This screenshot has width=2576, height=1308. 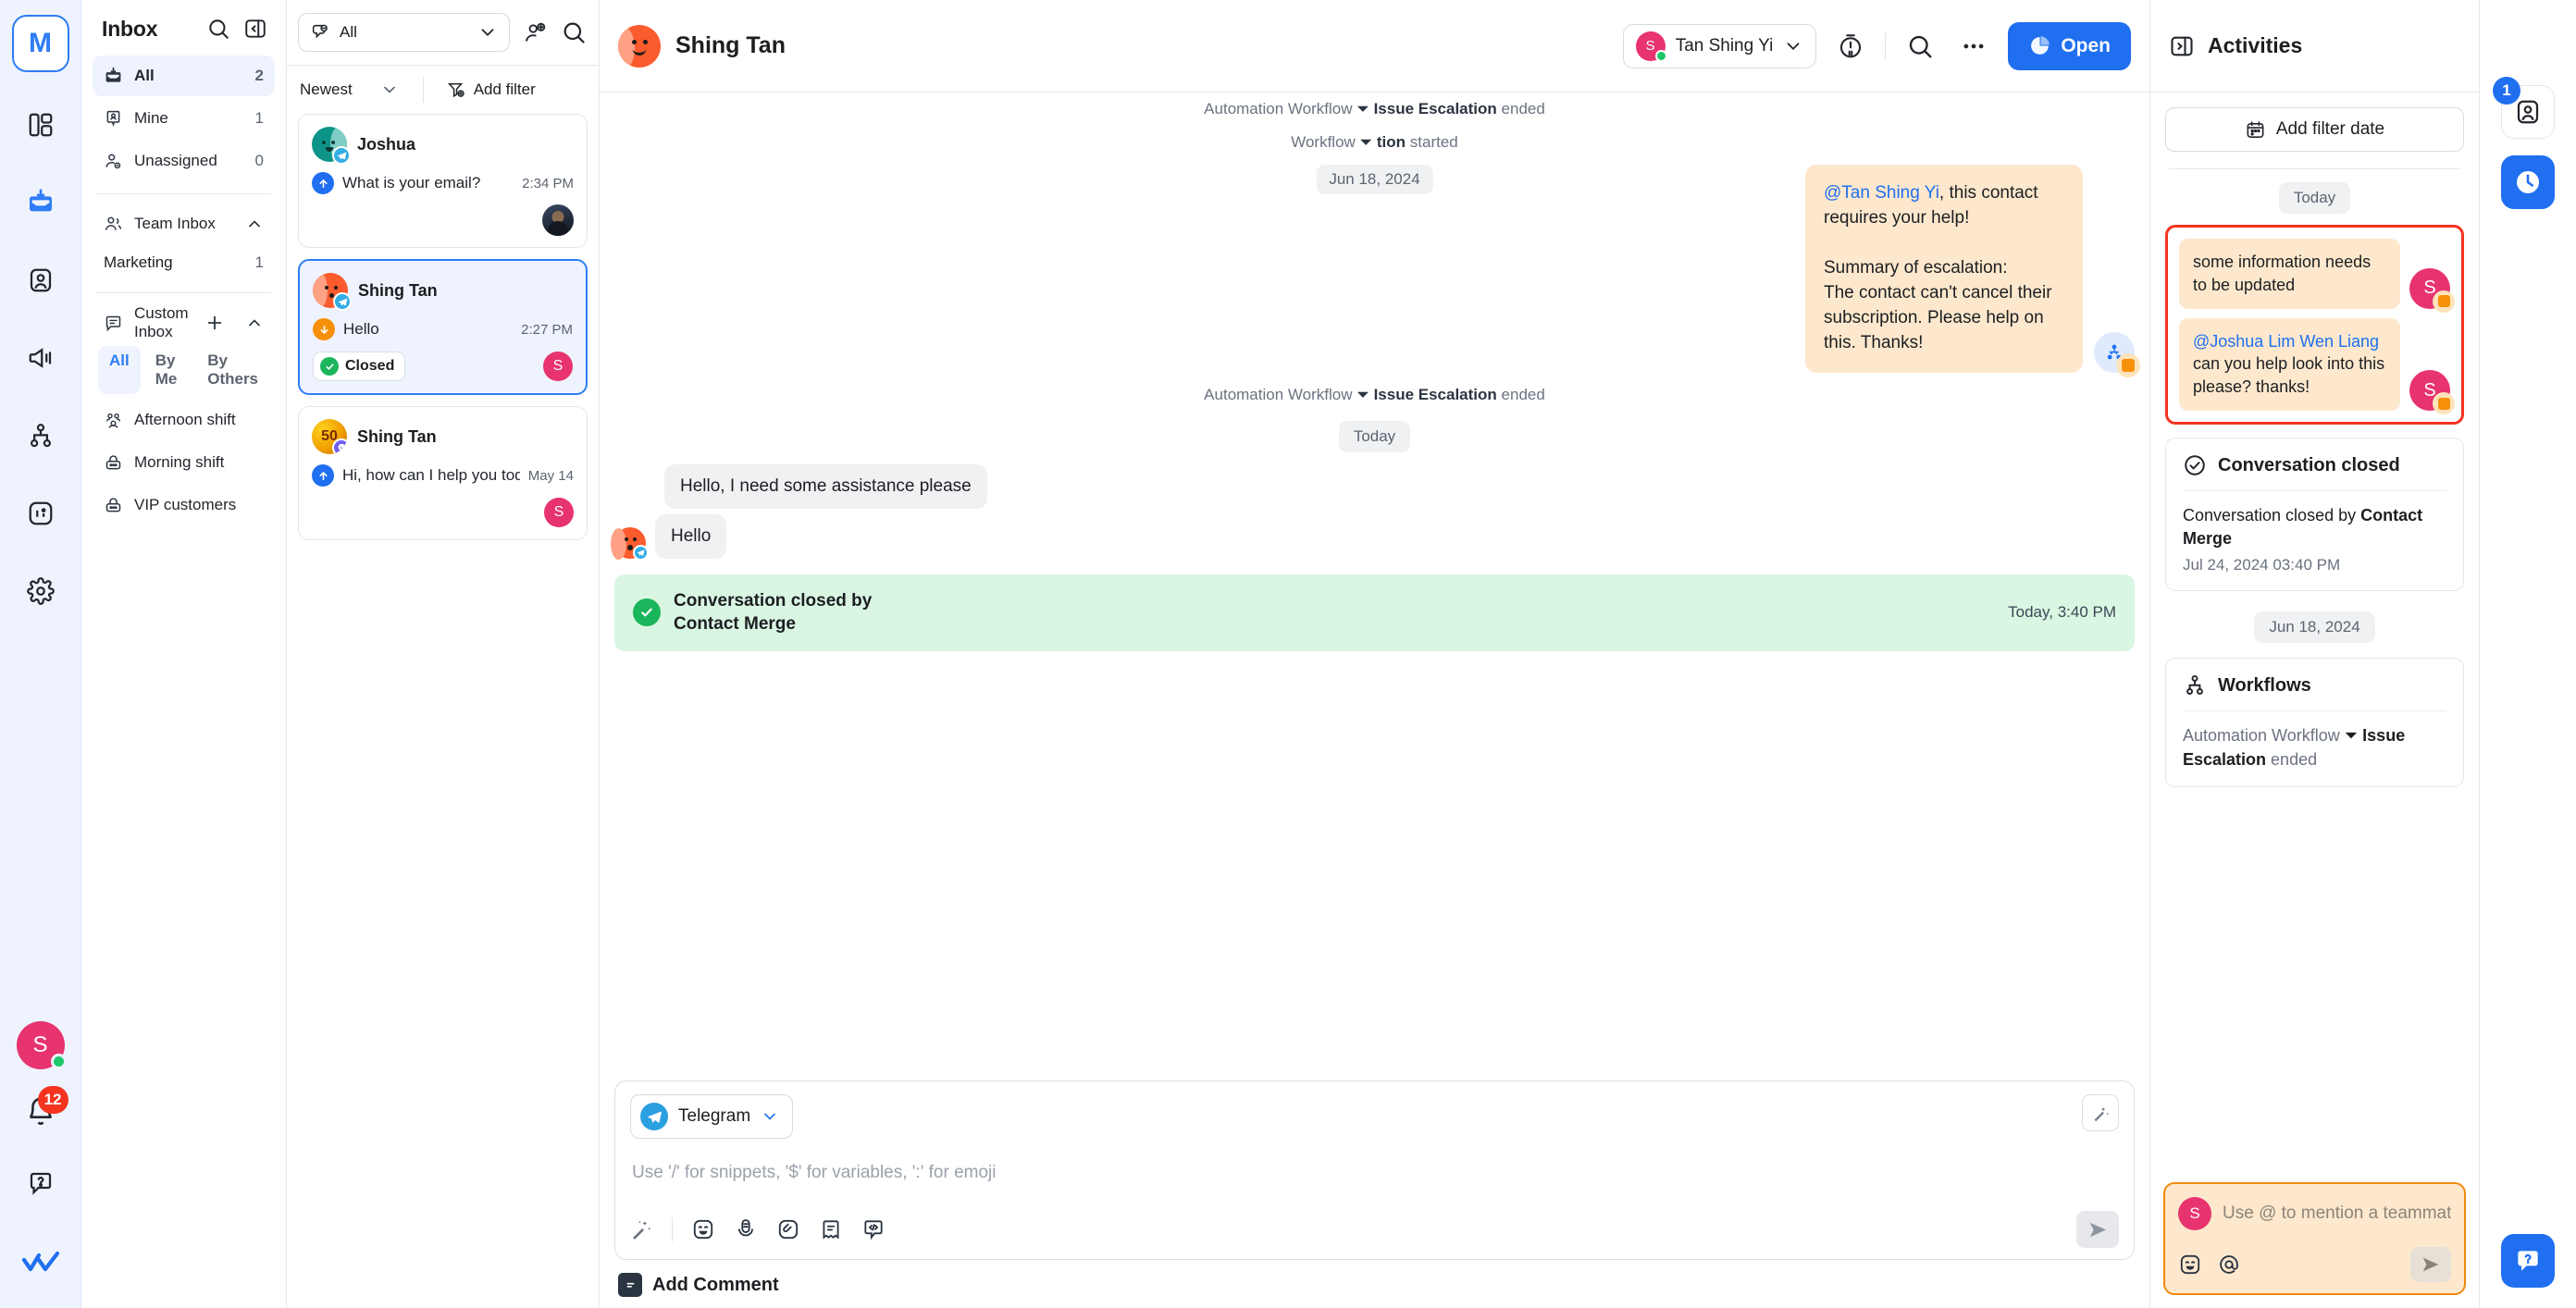 I want to click on add-filter-date-button: Add filter date, so click(x=2315, y=129).